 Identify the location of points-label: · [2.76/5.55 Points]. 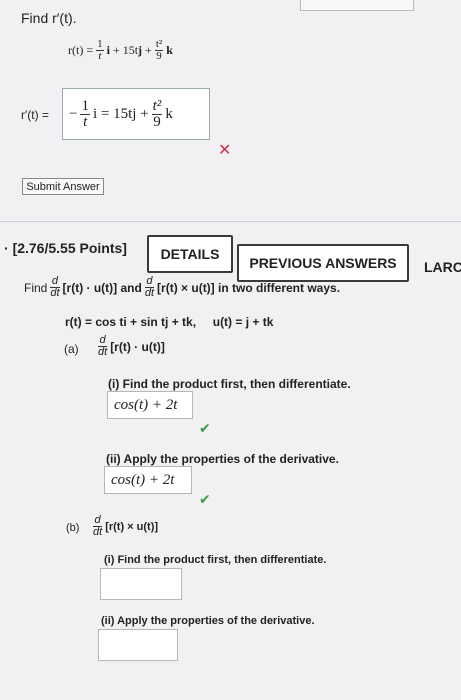
(65, 248).